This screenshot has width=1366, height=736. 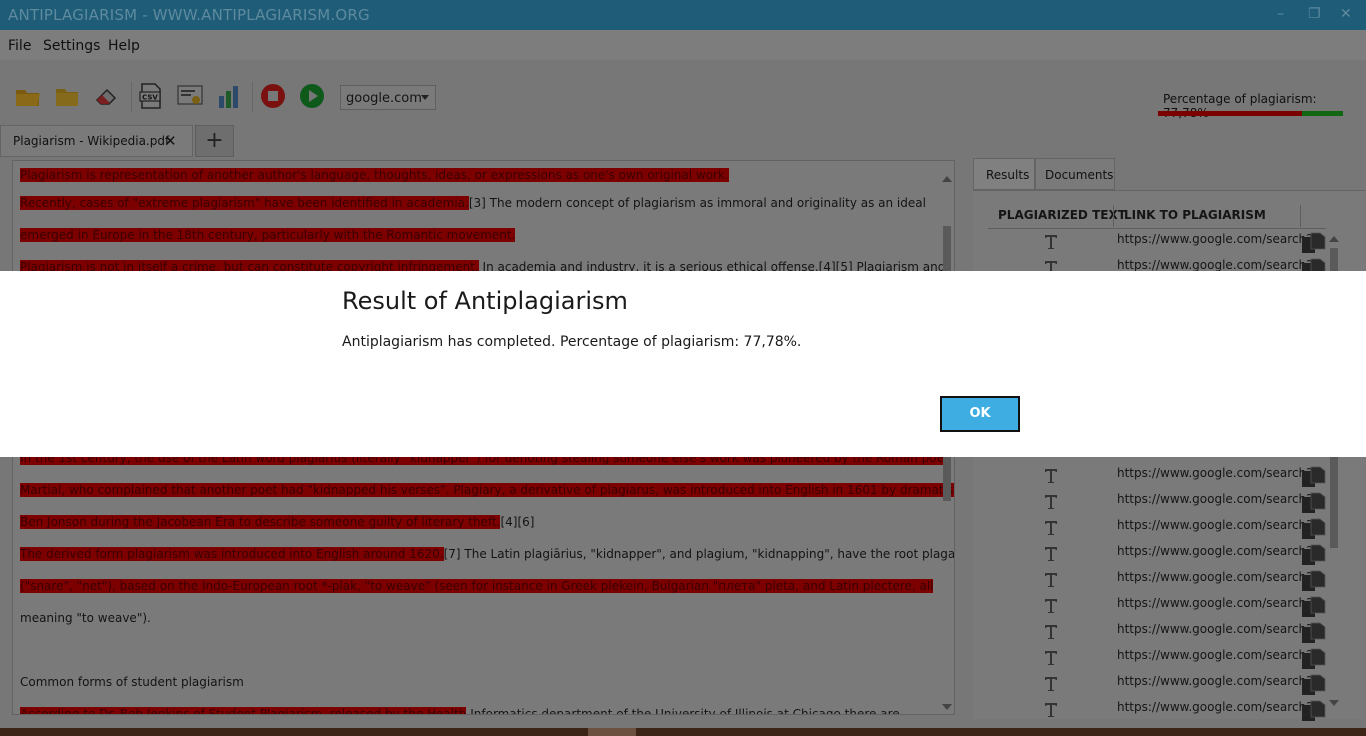 I want to click on play-icon, so click(x=312, y=96).